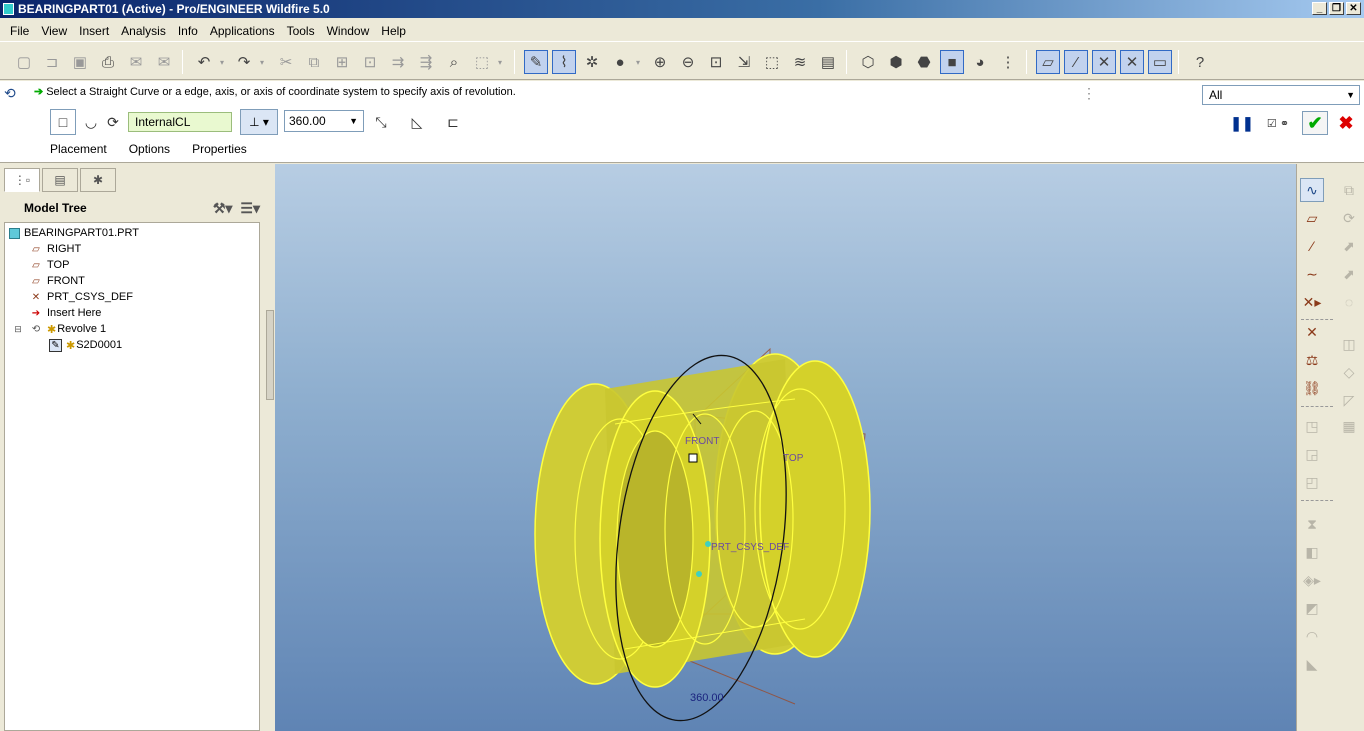 Image resolution: width=1364 pixels, height=731 pixels. What do you see at coordinates (81, 297) in the screenshot?
I see `tree-item-csys: ✕ PRT_CSYS_DEF` at bounding box center [81, 297].